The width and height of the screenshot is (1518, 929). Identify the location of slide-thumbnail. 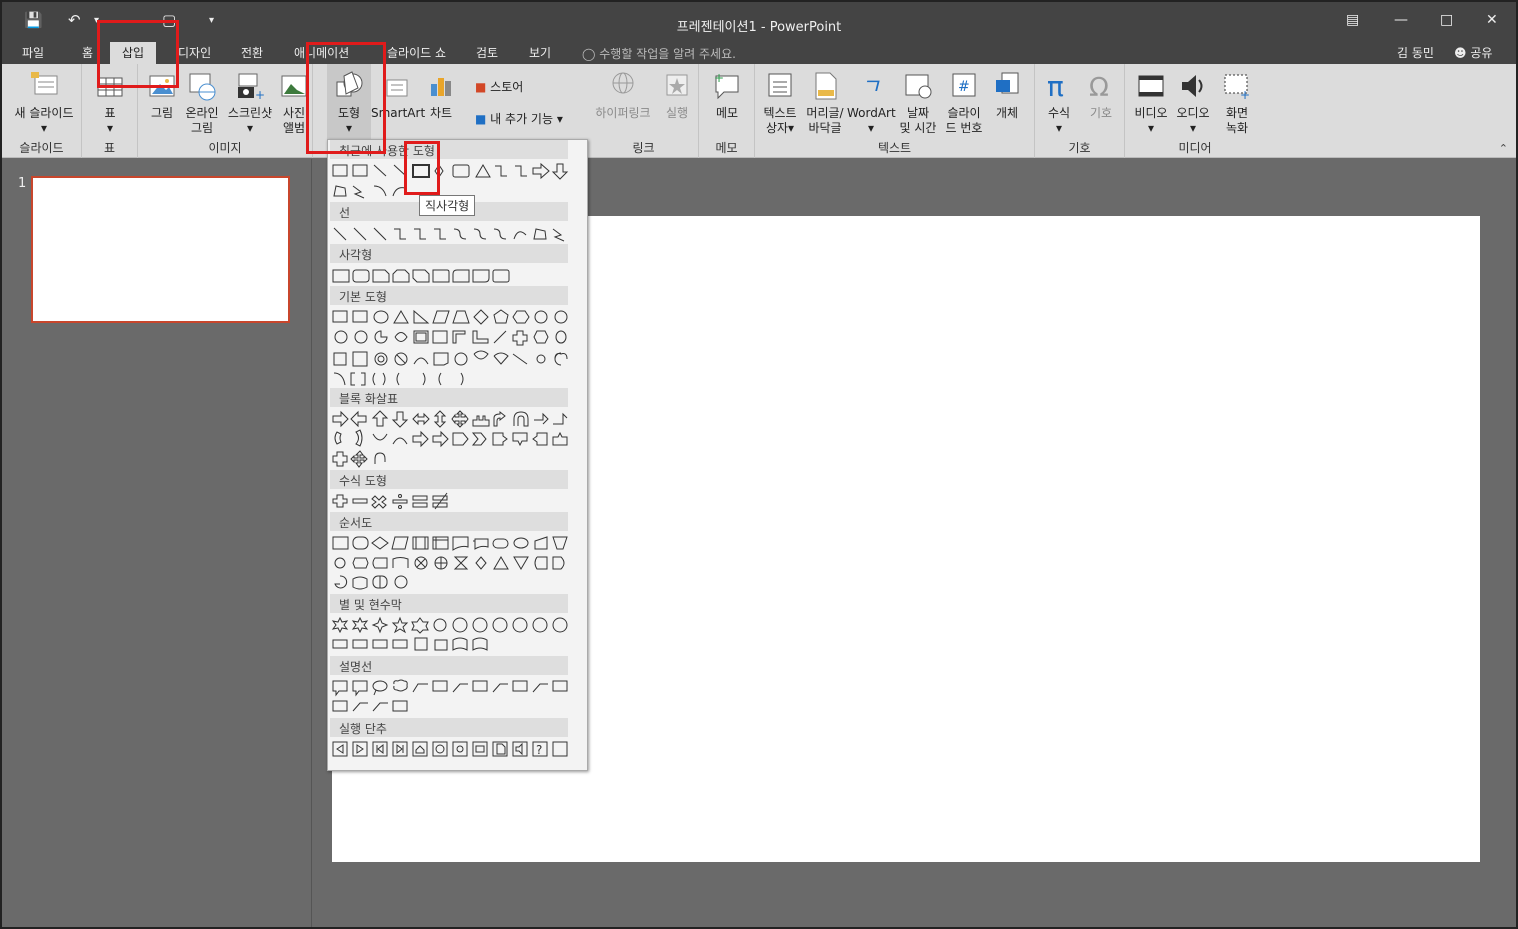
(160, 249).